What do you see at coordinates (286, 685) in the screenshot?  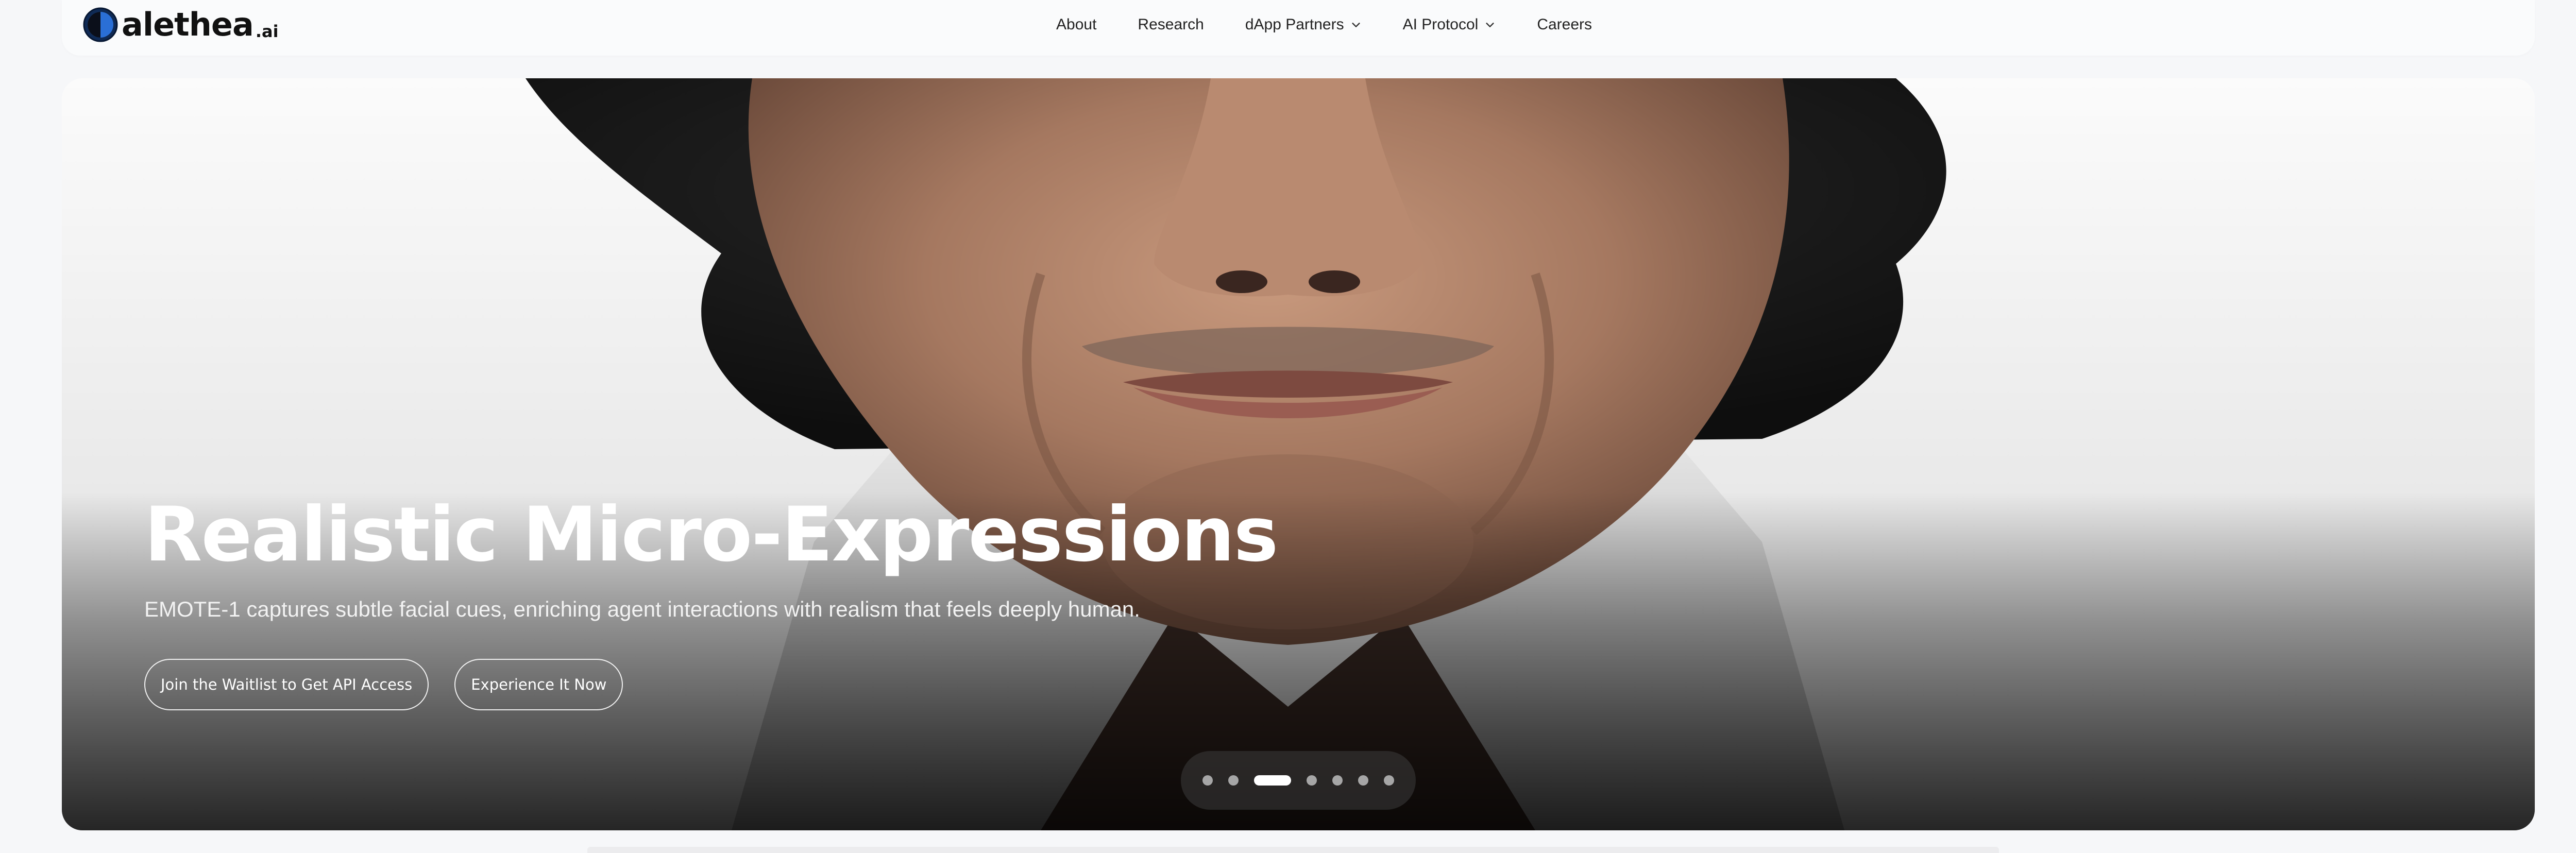 I see `join-waitlist-button: Join the Waitlist to Get API Access` at bounding box center [286, 685].